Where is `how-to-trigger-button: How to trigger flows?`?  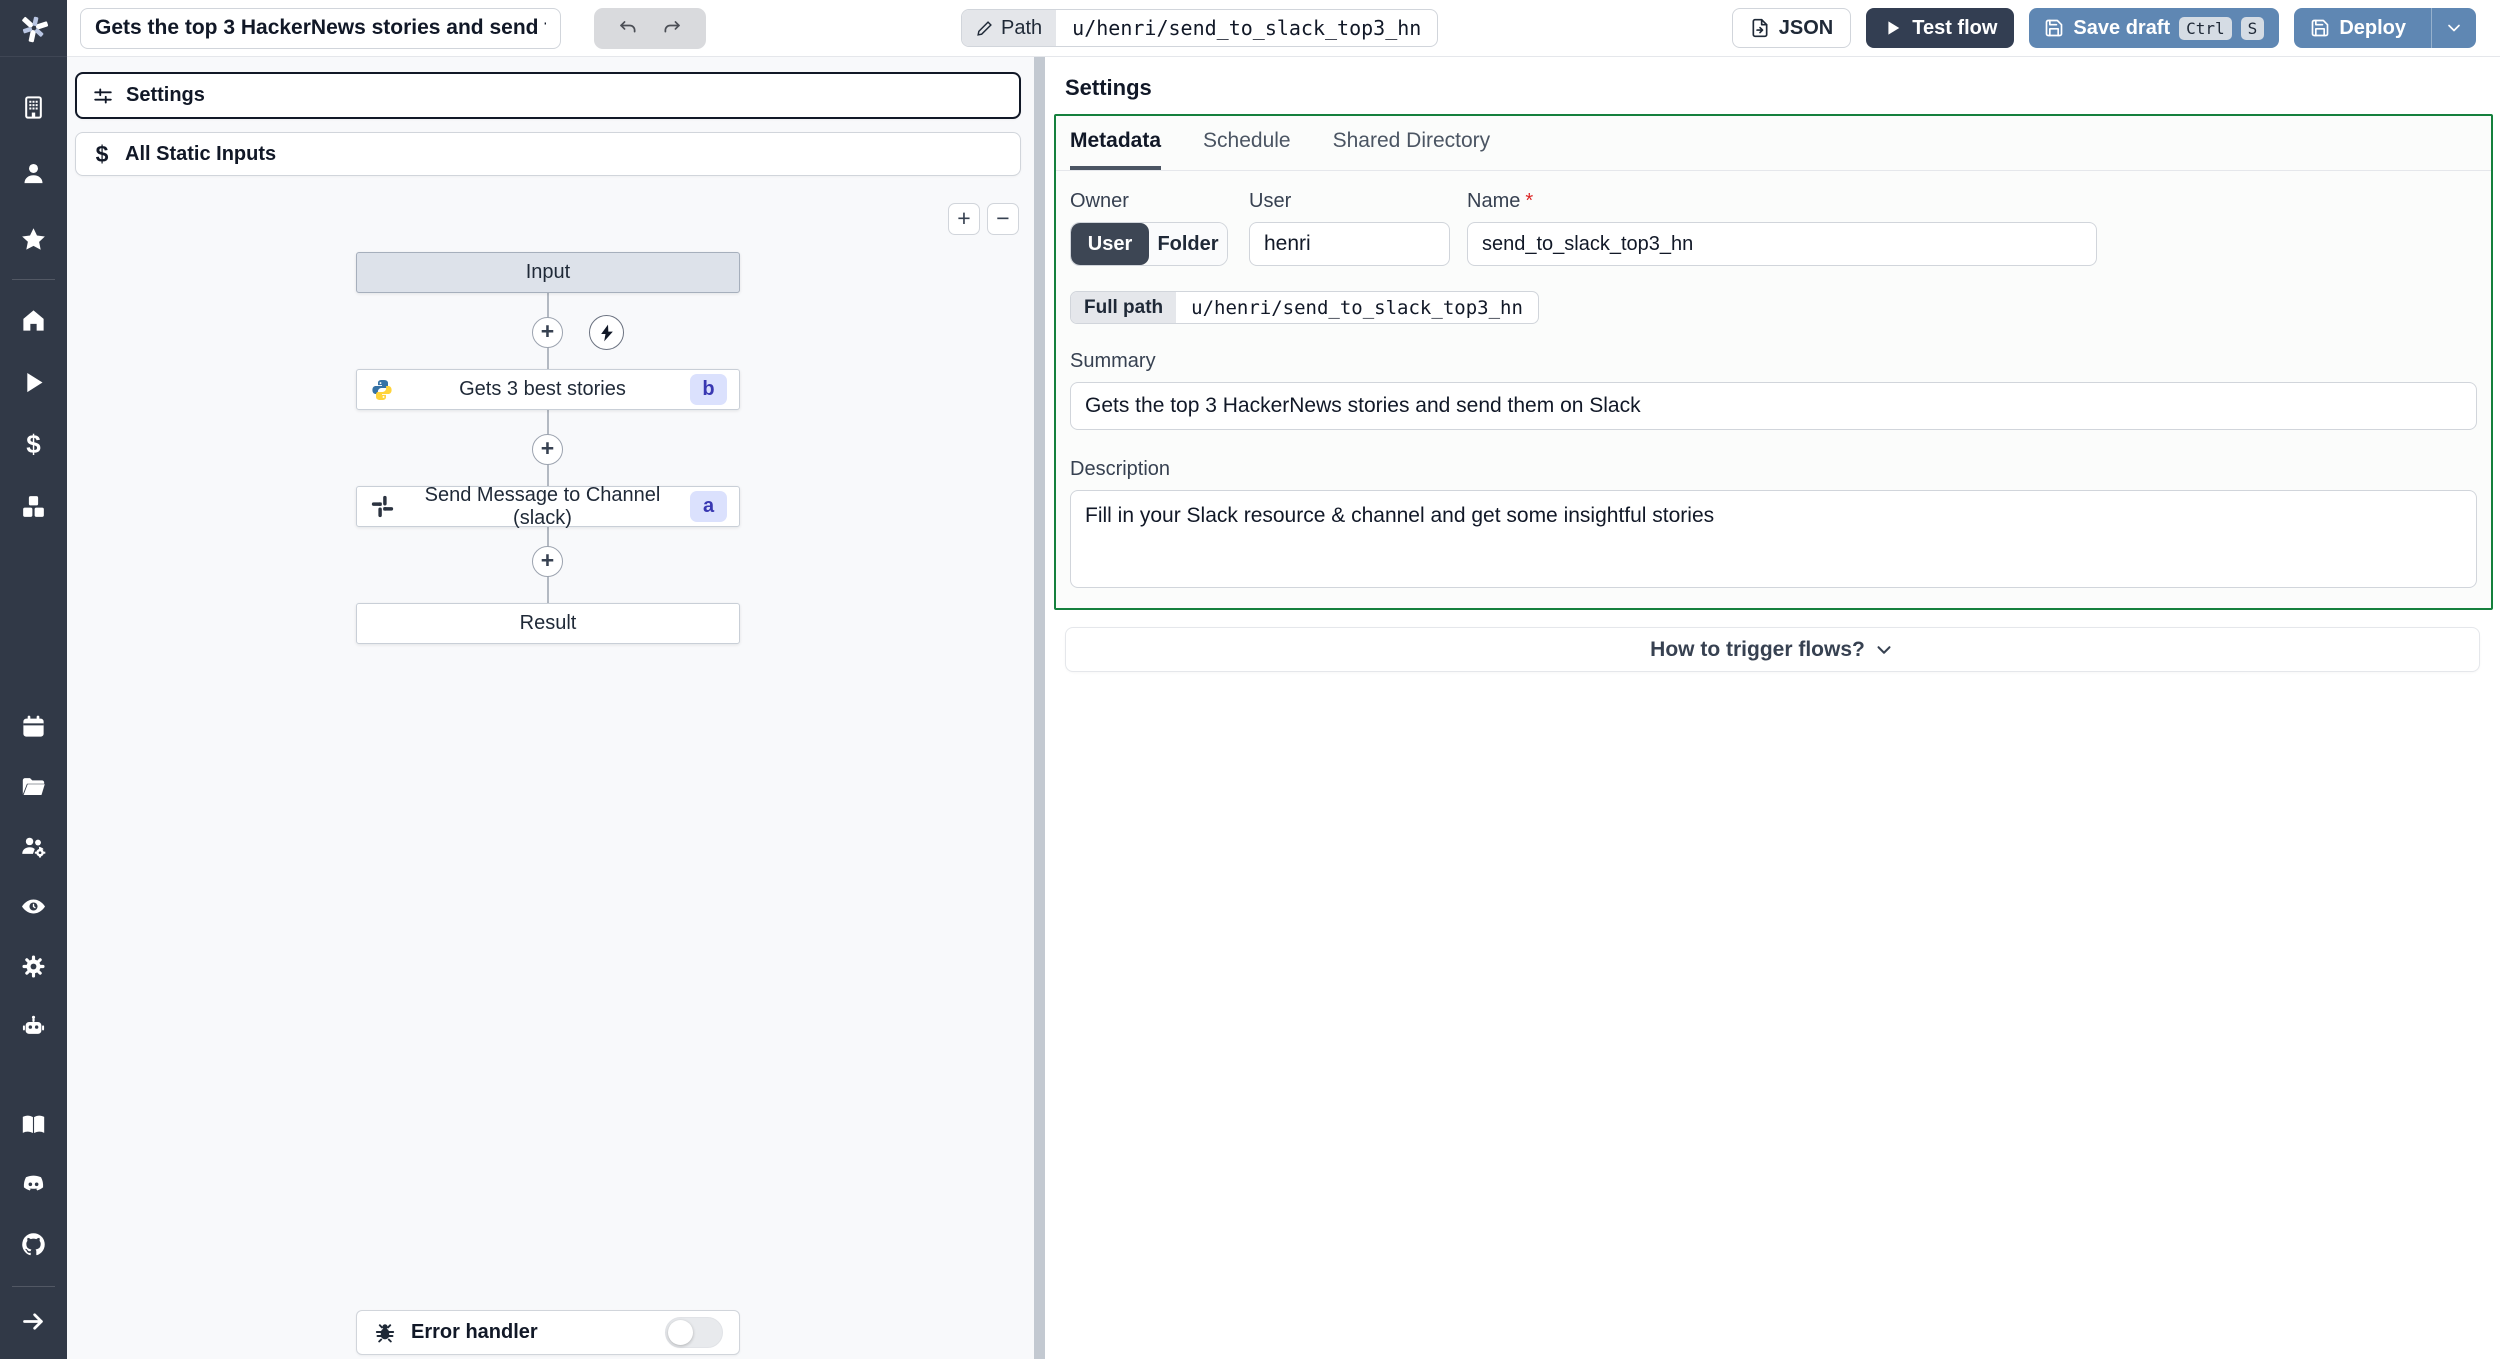 how-to-trigger-button: How to trigger flows? is located at coordinates (1772, 649).